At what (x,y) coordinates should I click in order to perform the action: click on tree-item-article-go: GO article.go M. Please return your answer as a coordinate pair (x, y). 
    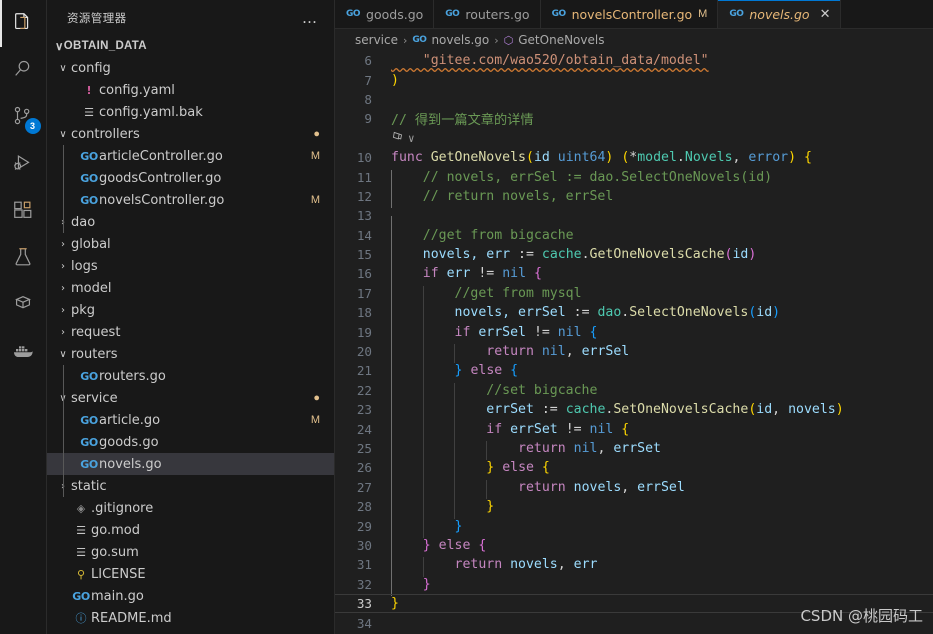
    Looking at the image, I should click on (190, 420).